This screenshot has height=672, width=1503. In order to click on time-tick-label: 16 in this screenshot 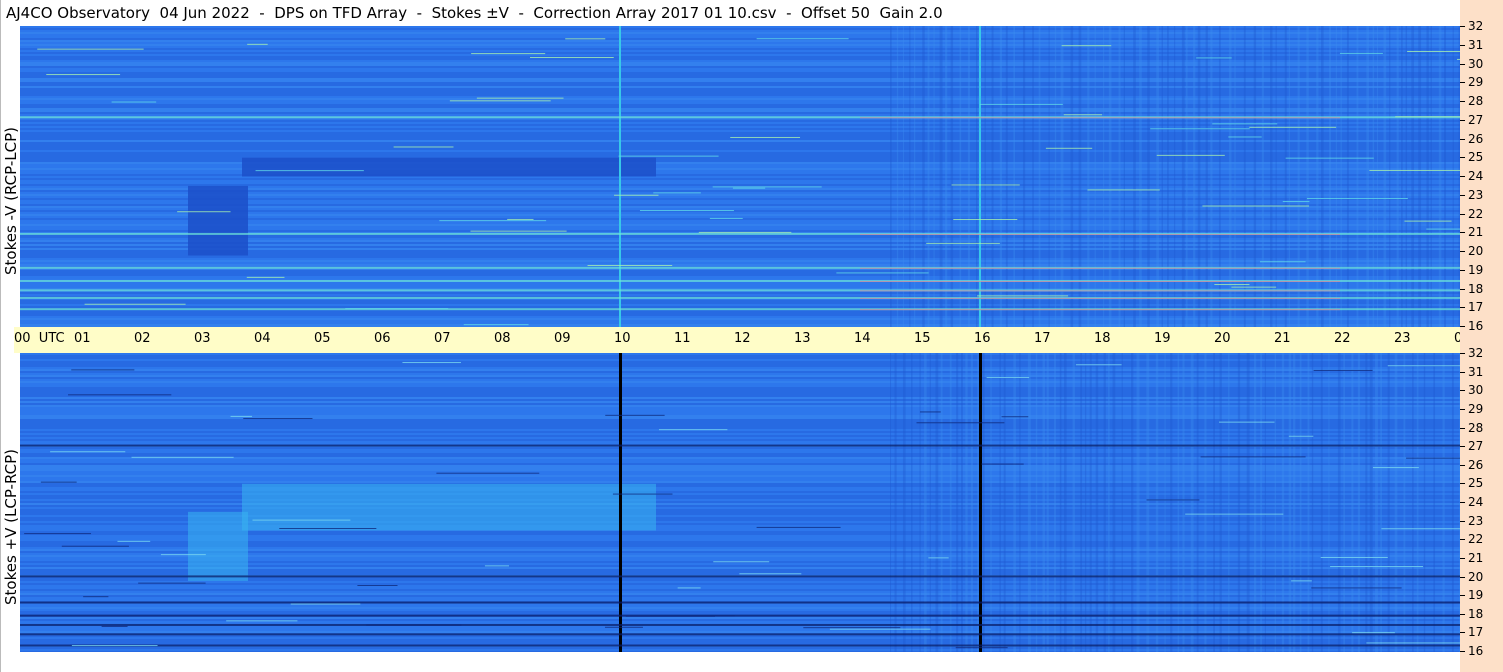, I will do `click(982, 338)`.